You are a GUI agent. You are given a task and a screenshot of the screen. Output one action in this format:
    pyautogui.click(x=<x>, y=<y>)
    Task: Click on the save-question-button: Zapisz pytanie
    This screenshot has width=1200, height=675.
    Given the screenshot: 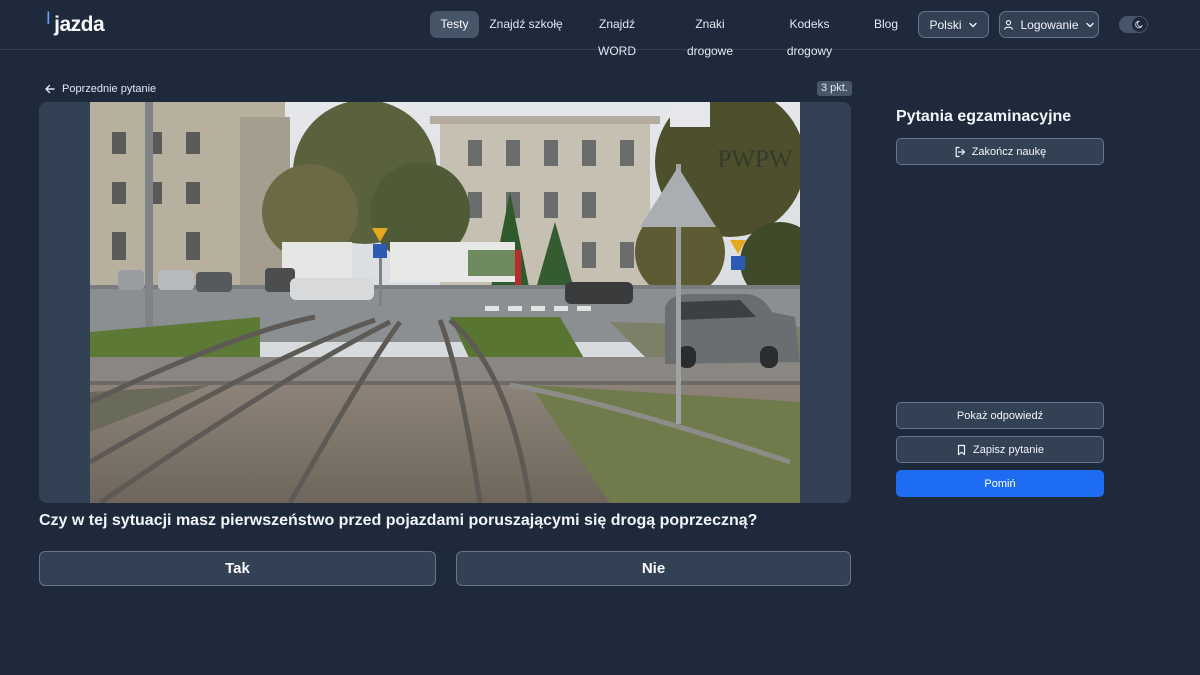 What is the action you would take?
    pyautogui.click(x=1000, y=449)
    